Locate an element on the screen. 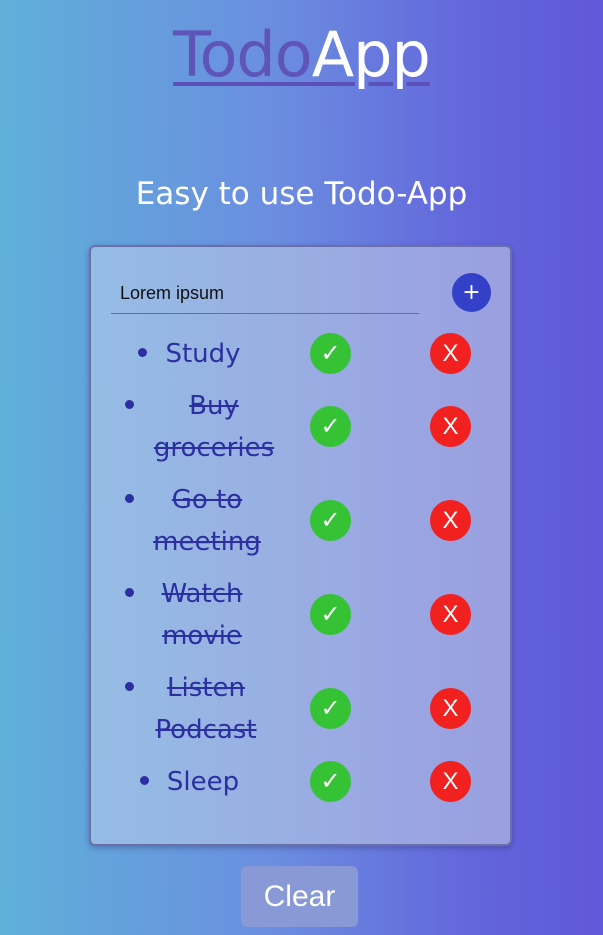  logo-text: TodoApp is located at coordinates (302, 55).